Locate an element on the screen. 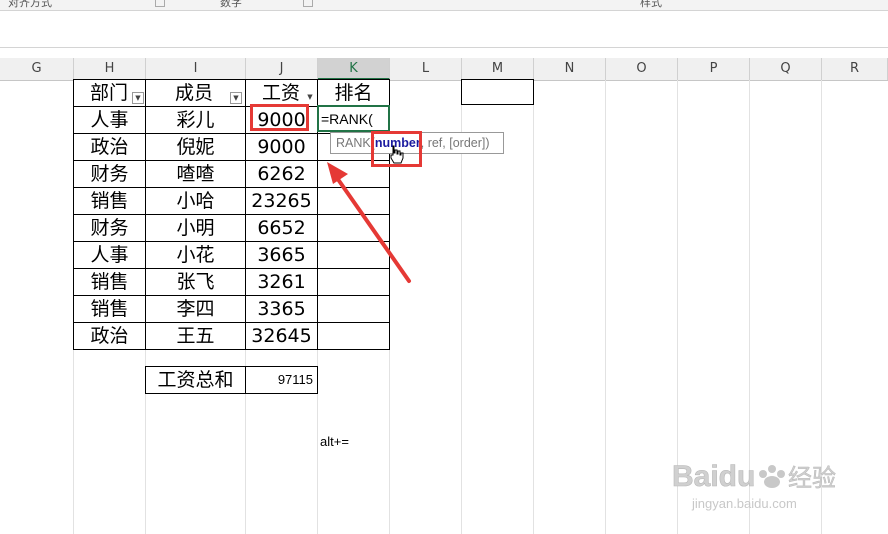  baidu-watermark: Baidu 经验 jingyan.baidu.com is located at coordinates (754, 485).